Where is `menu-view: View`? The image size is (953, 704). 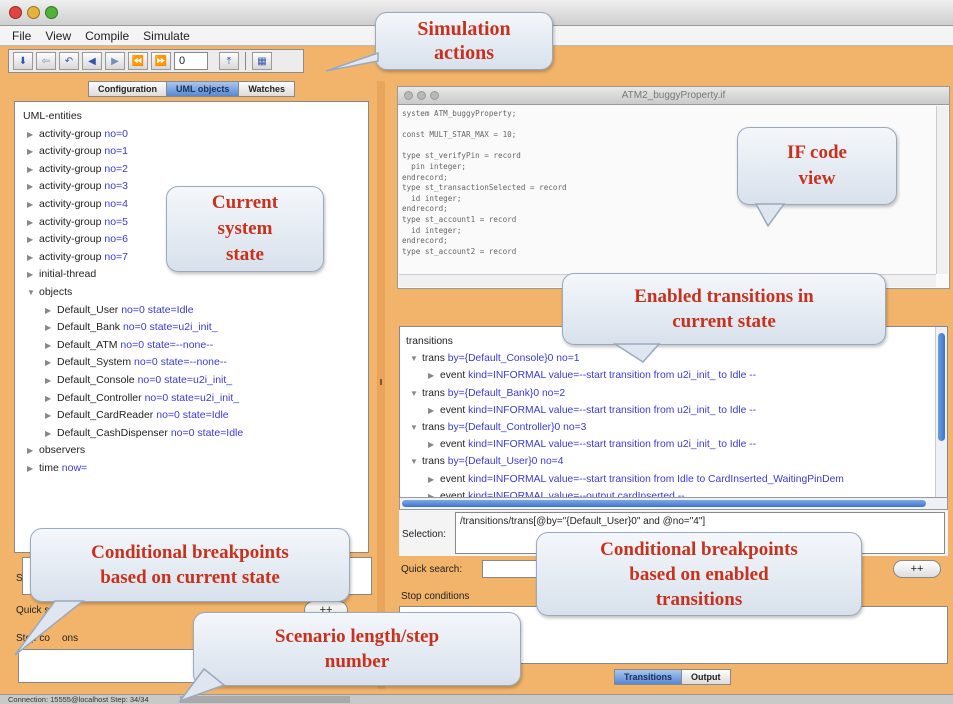 menu-view: View is located at coordinates (58, 36).